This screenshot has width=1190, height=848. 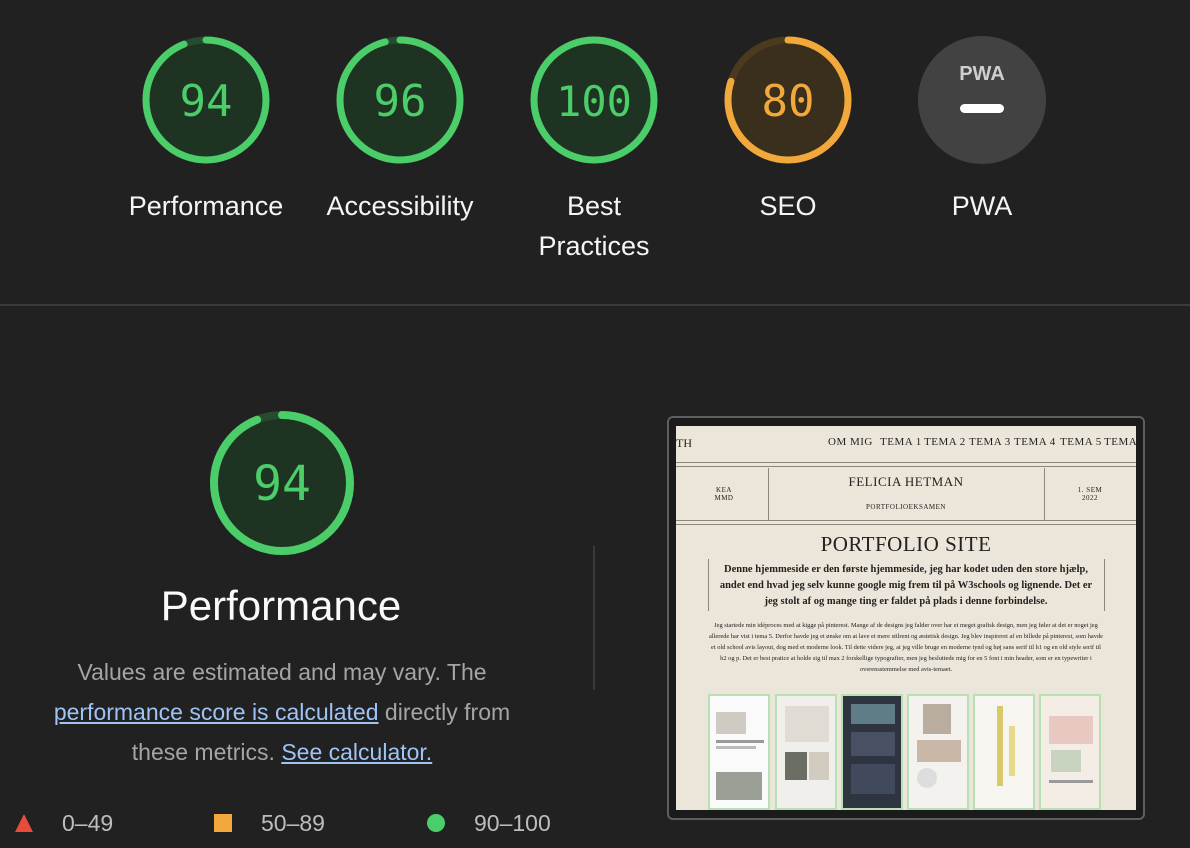 What do you see at coordinates (906, 481) in the screenshot?
I see `site-author-name: FELICIA HETMAN` at bounding box center [906, 481].